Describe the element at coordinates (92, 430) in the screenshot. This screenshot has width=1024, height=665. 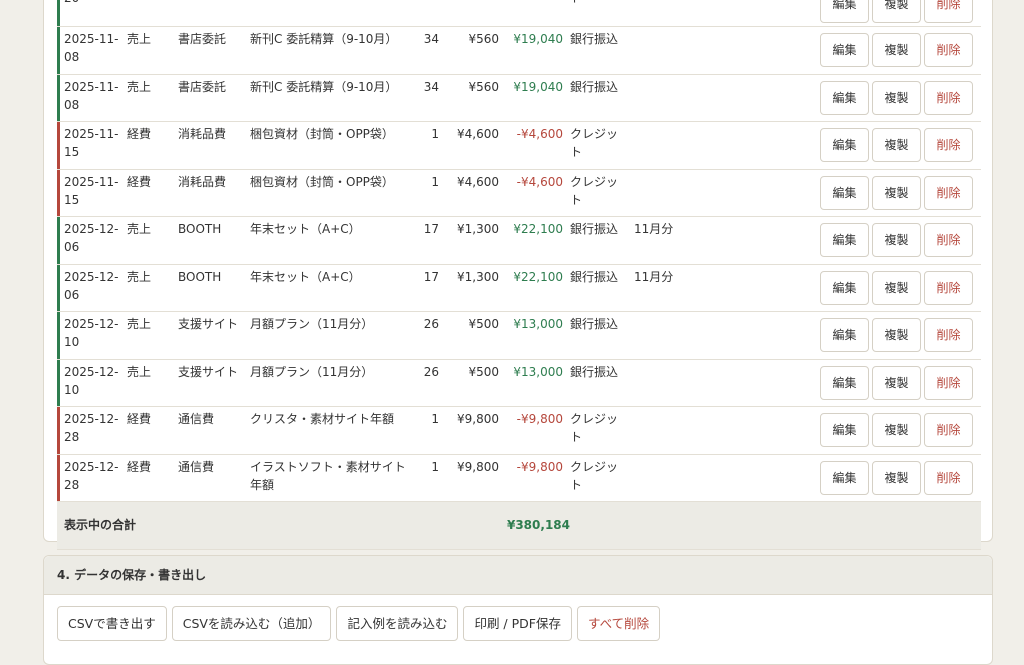
I see `row-date: 2025-12- 28` at that location.